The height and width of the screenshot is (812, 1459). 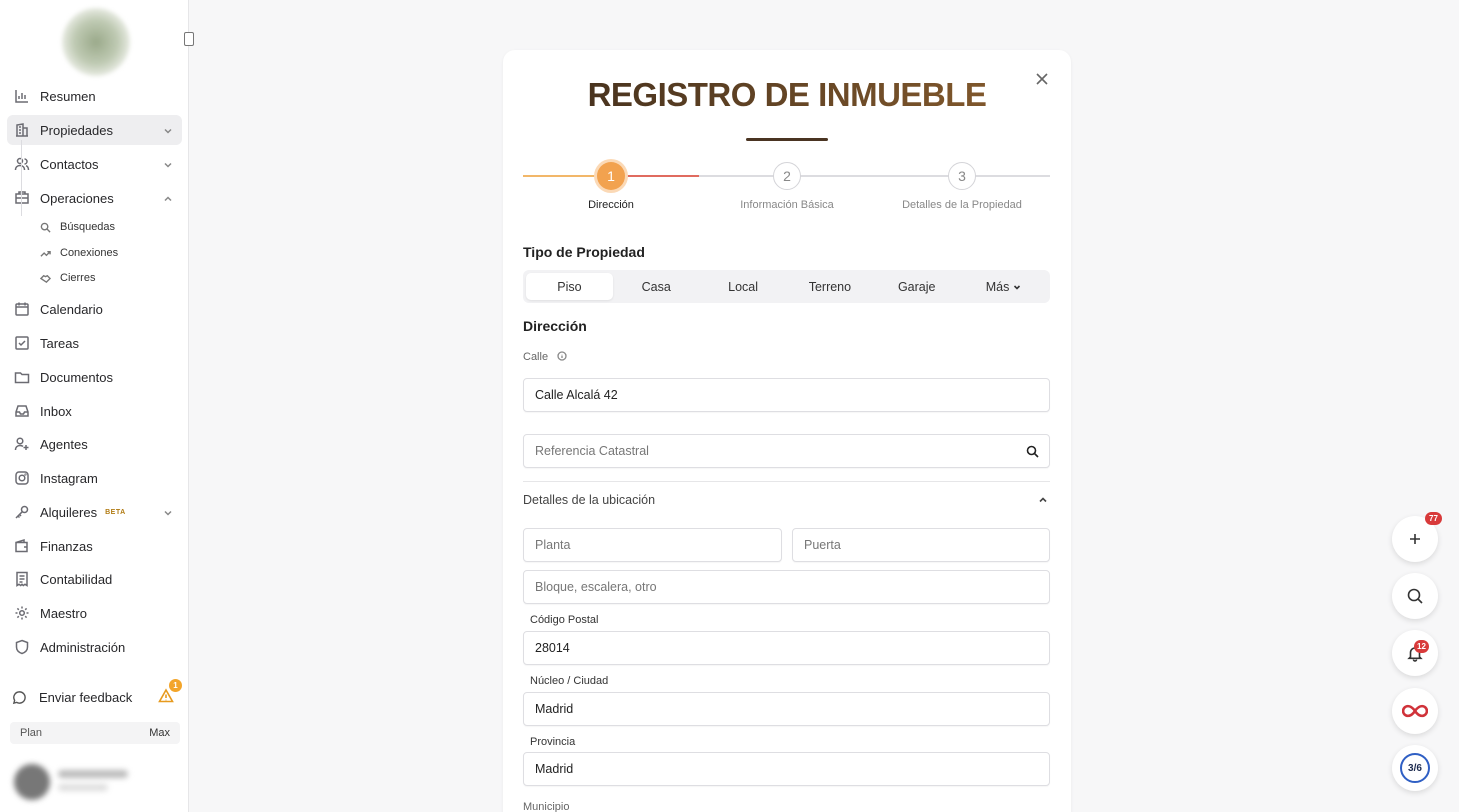 What do you see at coordinates (553, 742) in the screenshot?
I see `province-label: Provincia` at bounding box center [553, 742].